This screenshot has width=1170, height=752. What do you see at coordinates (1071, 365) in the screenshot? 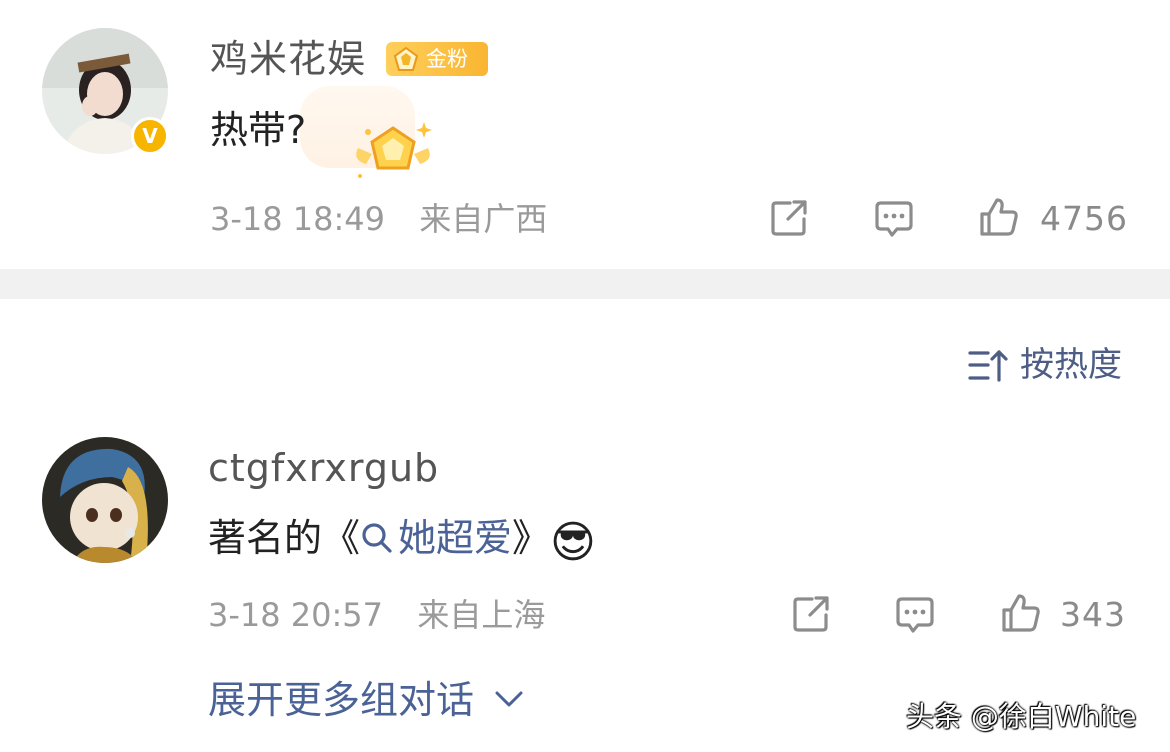
I see `sort-label: 按热度` at bounding box center [1071, 365].